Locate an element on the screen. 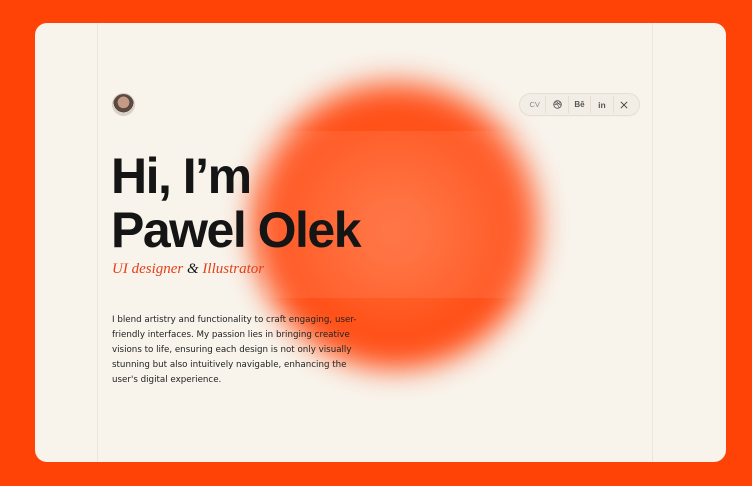 This screenshot has width=752, height=486. name-line: Pawel Olek is located at coordinates (236, 230).